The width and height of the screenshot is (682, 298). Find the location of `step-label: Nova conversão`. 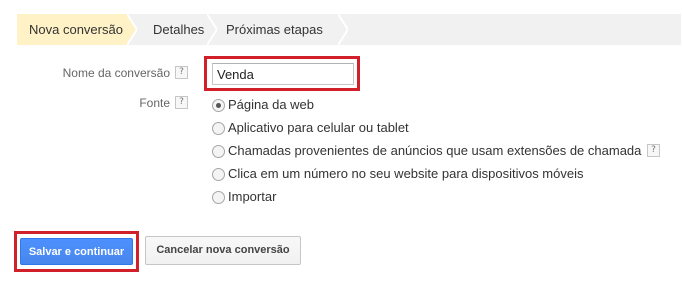

step-label: Nova conversão is located at coordinates (76, 29).